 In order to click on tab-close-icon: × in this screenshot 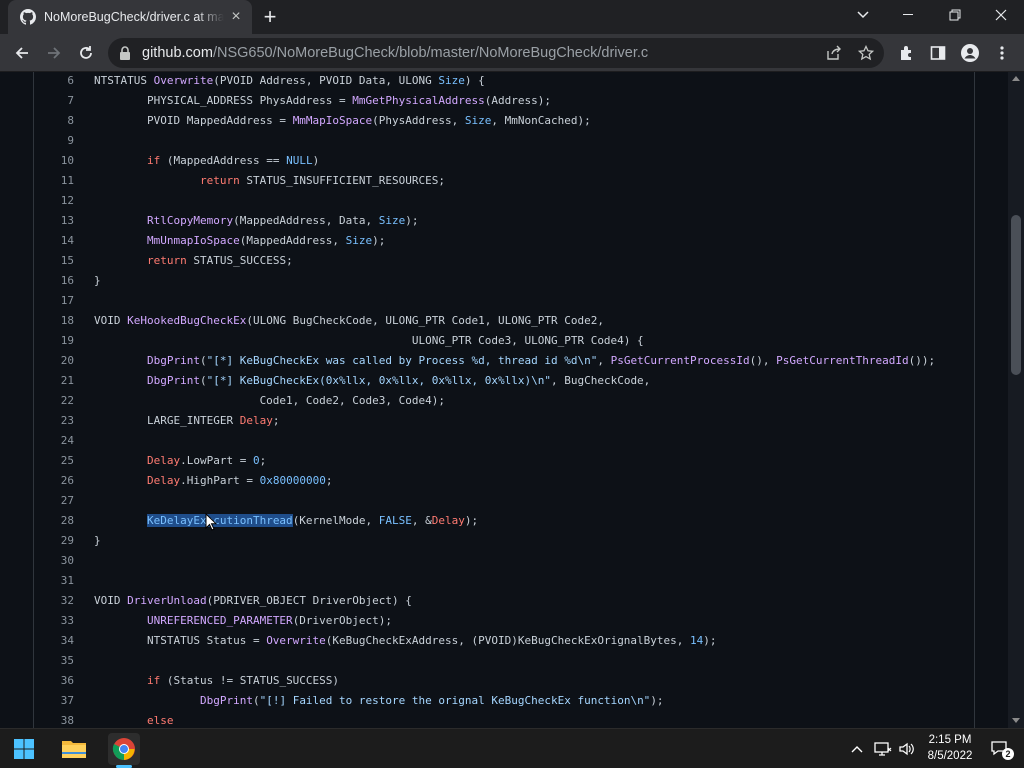, I will do `click(236, 17)`.